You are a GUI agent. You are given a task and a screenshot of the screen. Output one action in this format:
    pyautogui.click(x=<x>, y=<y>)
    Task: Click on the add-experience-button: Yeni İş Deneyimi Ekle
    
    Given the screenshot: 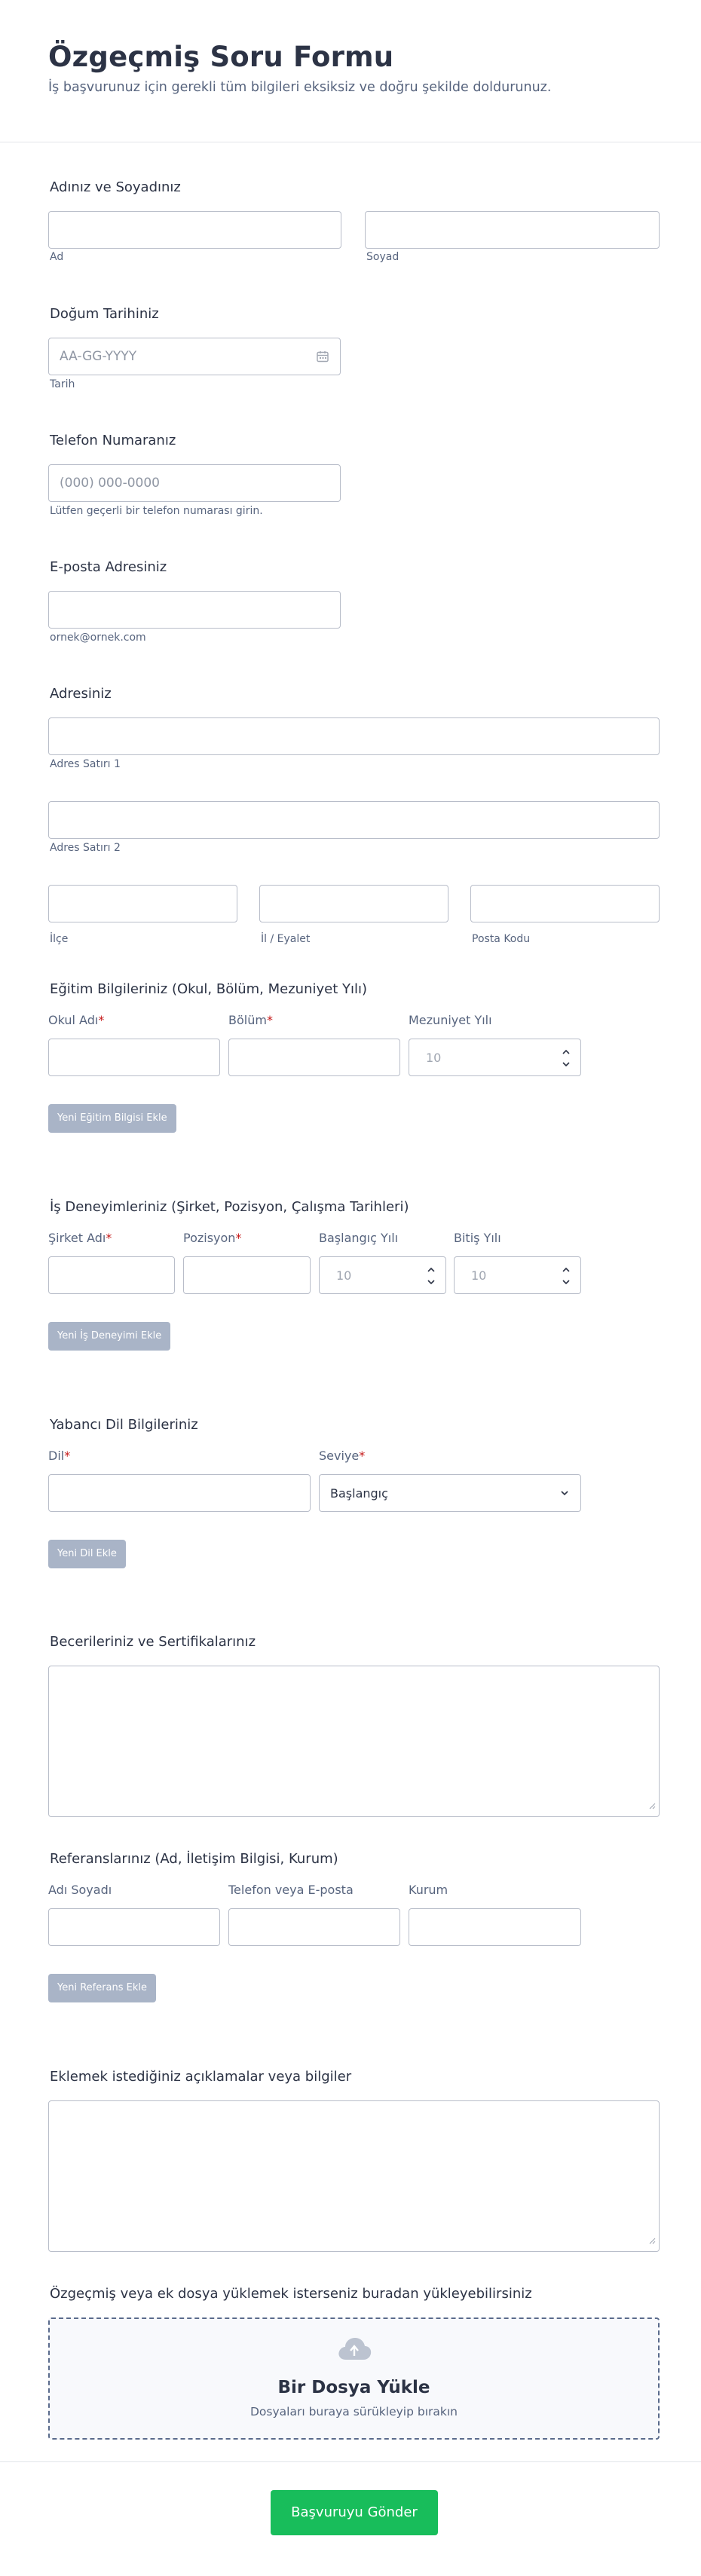 What is the action you would take?
    pyautogui.click(x=109, y=1336)
    